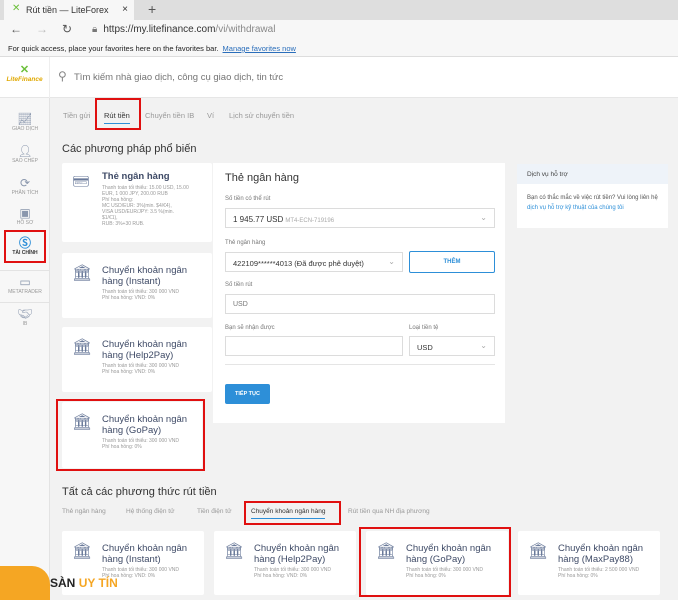  I want to click on amount-input, so click(360, 304).